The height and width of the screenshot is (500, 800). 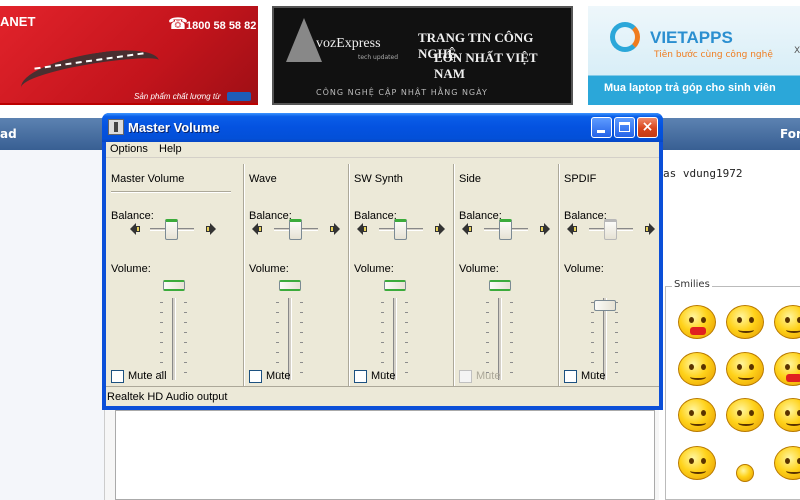 What do you see at coordinates (713, 55) in the screenshot?
I see `banner-vietapps-tagline: Tiên bước cùng công nghệ` at bounding box center [713, 55].